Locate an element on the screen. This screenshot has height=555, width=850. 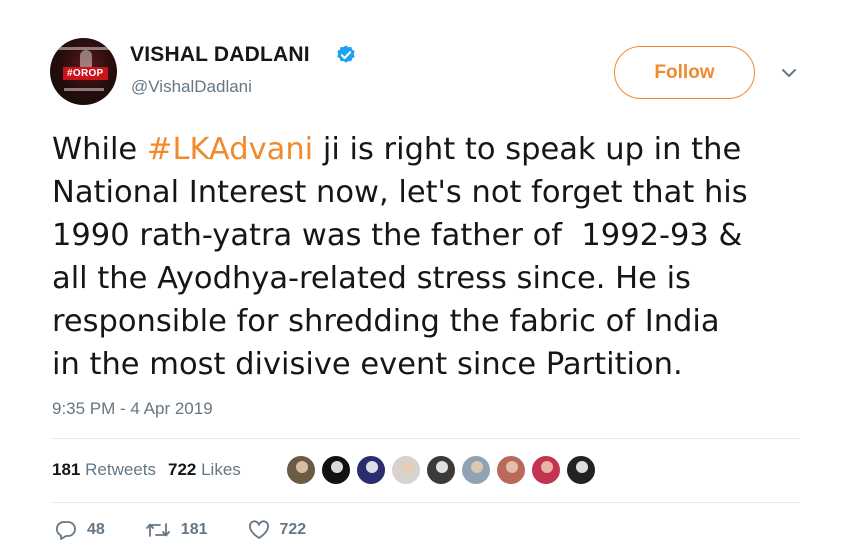
avatar-caption-line is located at coordinates (84, 89).